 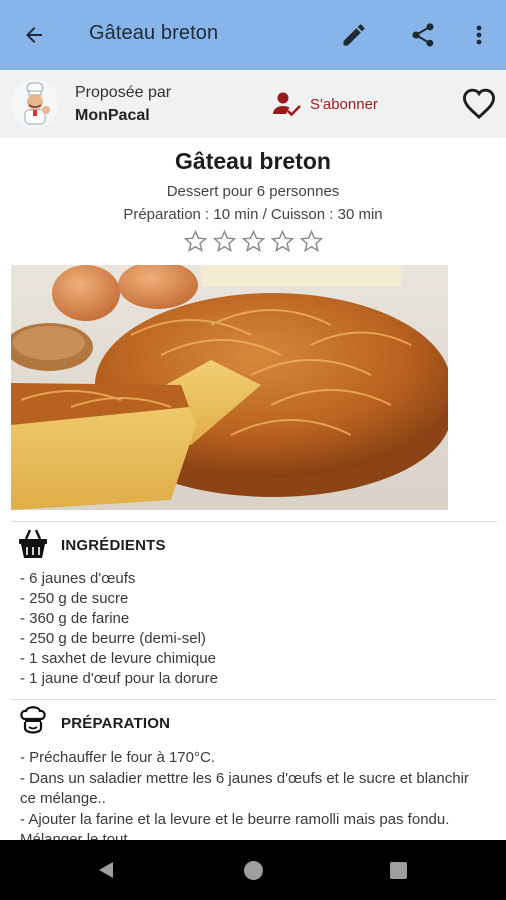 What do you see at coordinates (117, 757) in the screenshot?
I see `preparation-step: - Préchauffer le four à 170°C.` at bounding box center [117, 757].